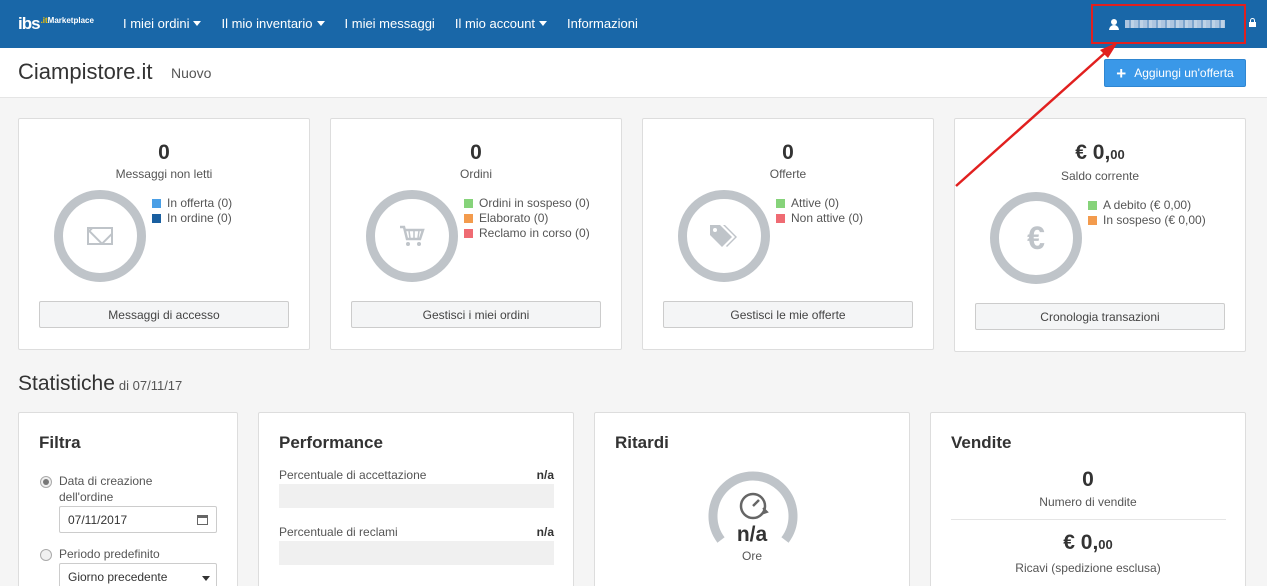 The image size is (1267, 586). What do you see at coordinates (501, 23) in the screenshot?
I see `nav-my-account: Il mio account` at bounding box center [501, 23].